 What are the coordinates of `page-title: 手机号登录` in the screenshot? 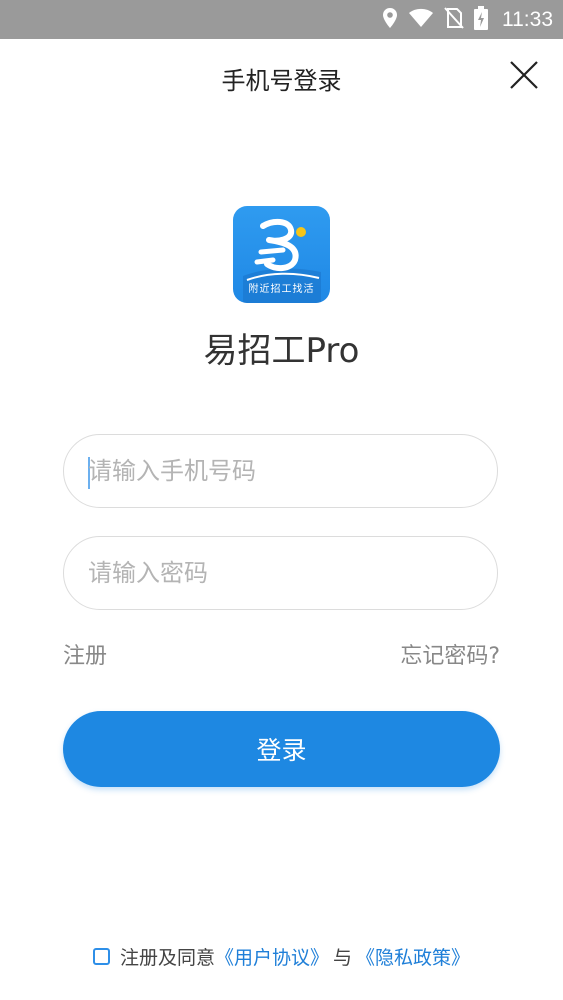 It's located at (281, 81).